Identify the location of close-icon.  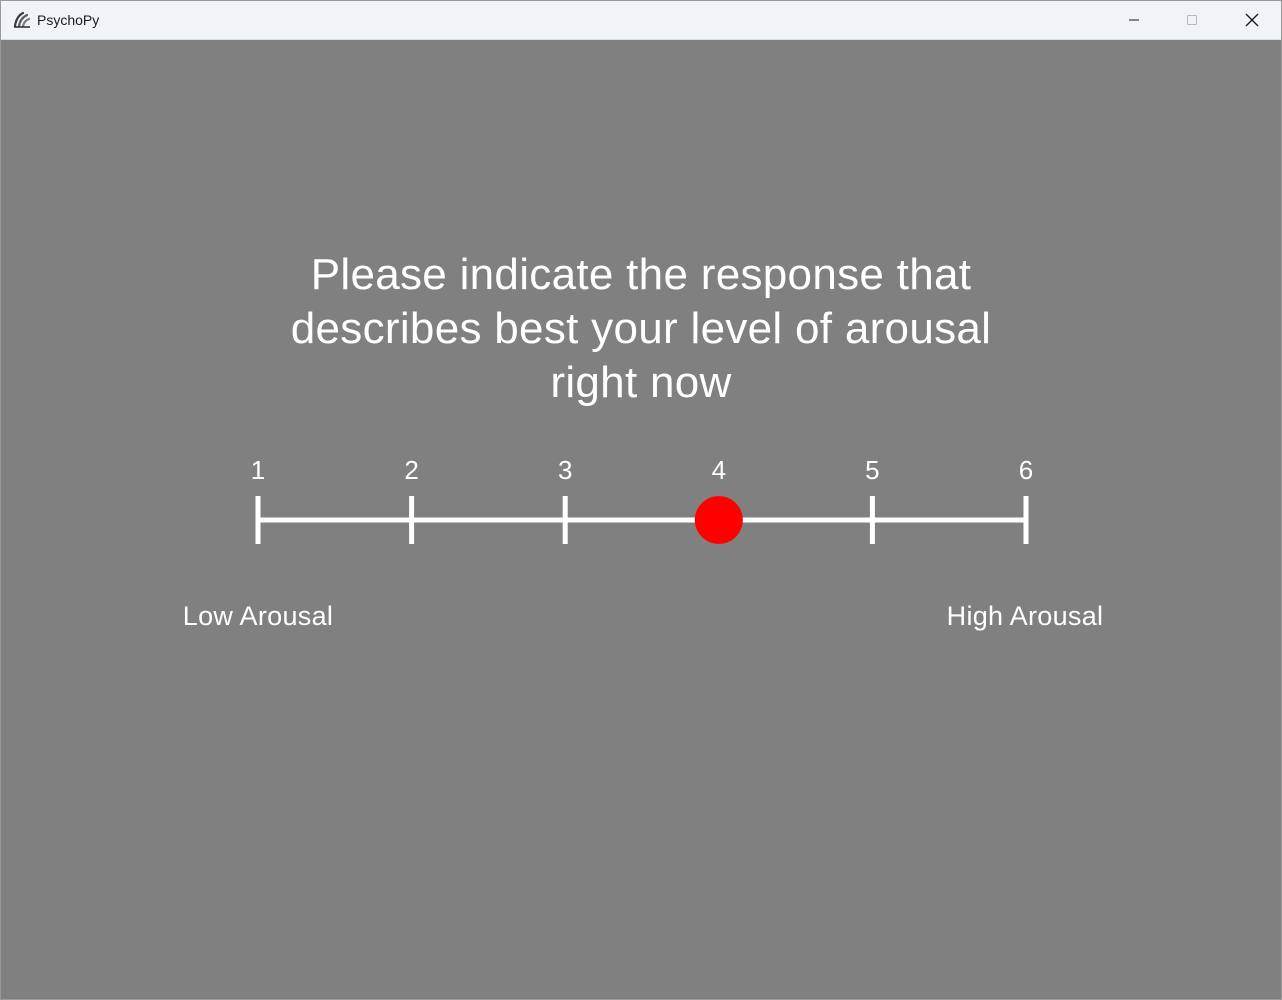
(1252, 20).